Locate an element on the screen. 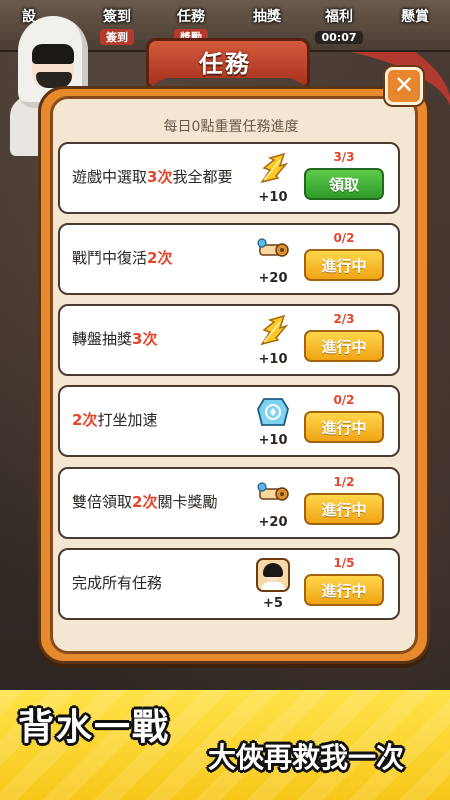 This screenshot has width=450, height=800. reset-note: 每日0點重置任務進度 is located at coordinates (231, 127).